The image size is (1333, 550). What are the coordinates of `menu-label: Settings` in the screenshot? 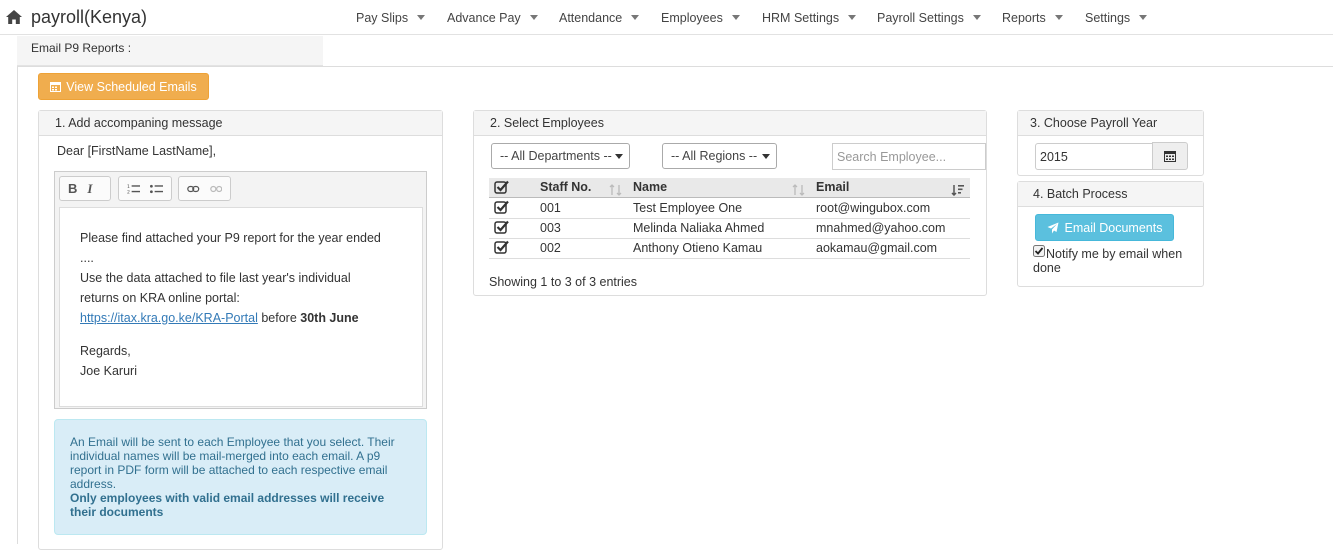 It's located at (1108, 17).